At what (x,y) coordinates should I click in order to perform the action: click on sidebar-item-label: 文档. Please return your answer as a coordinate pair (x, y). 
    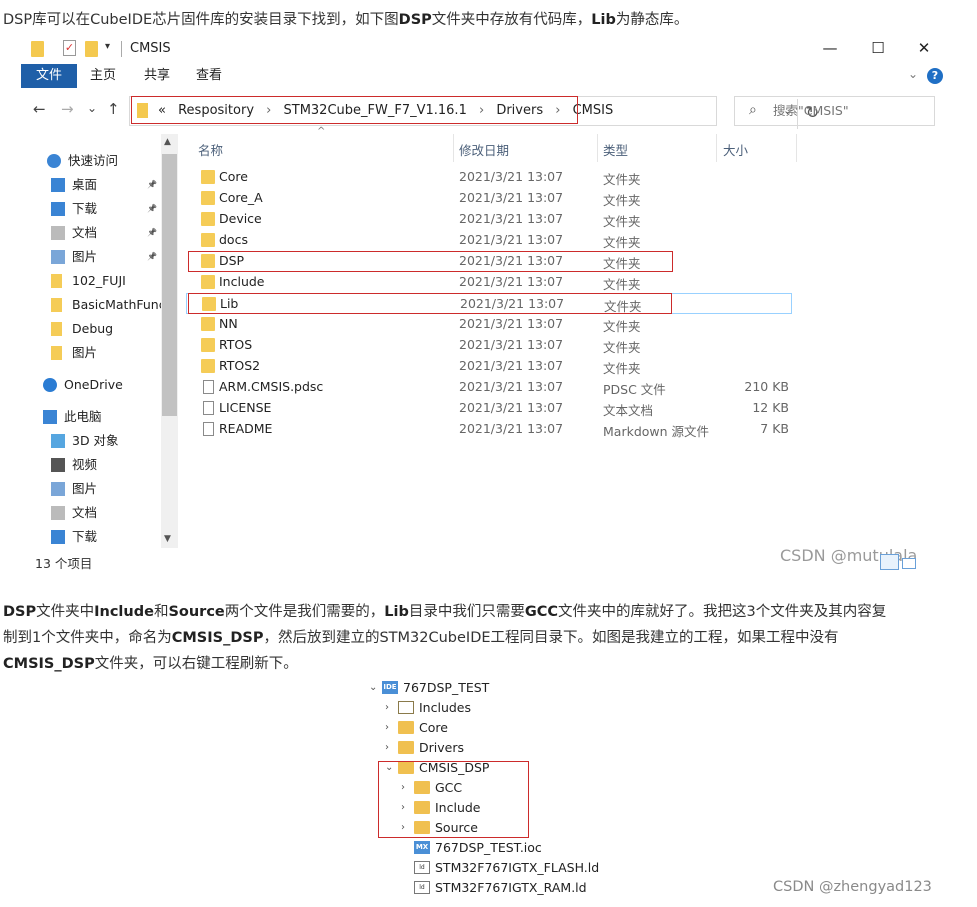
    Looking at the image, I should click on (85, 512).